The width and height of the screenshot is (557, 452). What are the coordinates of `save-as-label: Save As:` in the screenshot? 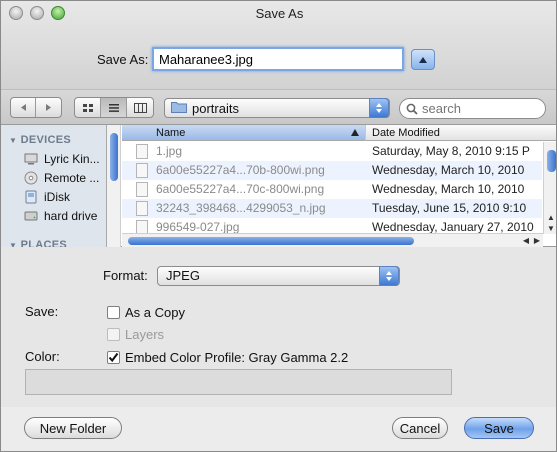 It's located at (123, 59).